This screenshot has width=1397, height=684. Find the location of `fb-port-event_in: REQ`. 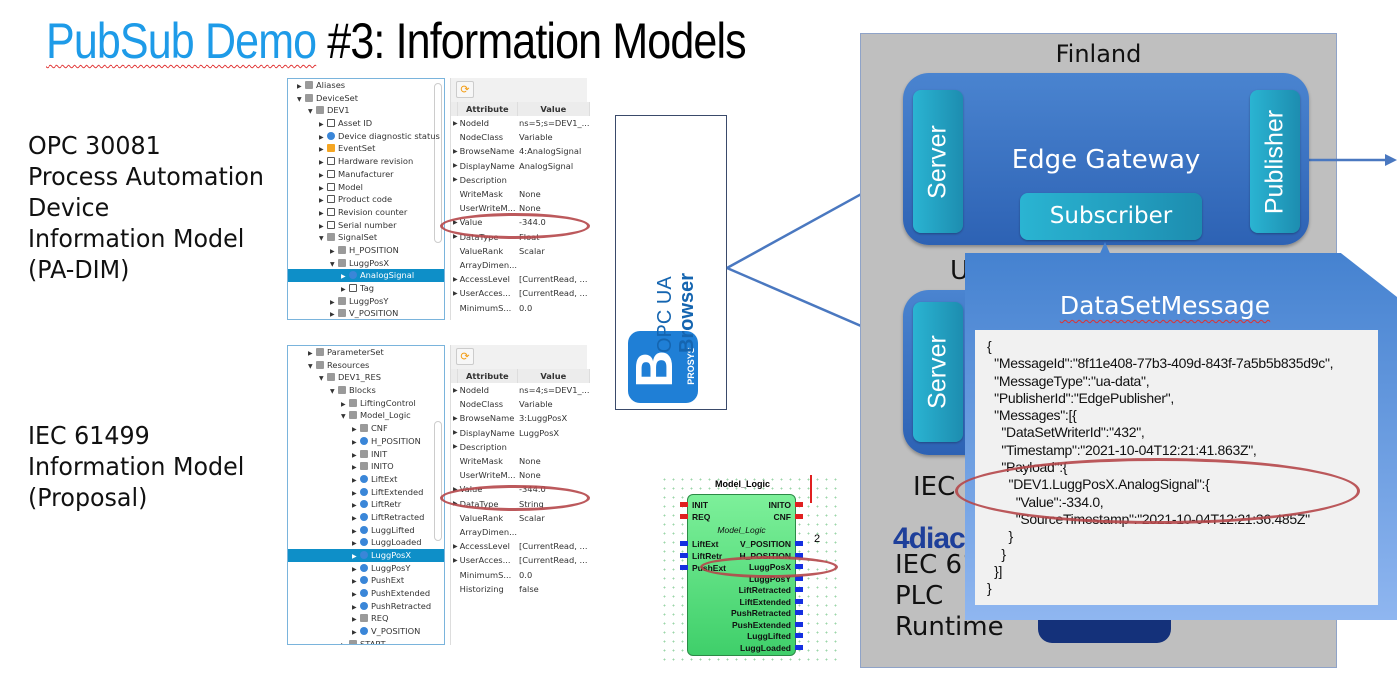

fb-port-event_in: REQ is located at coordinates (701, 517).